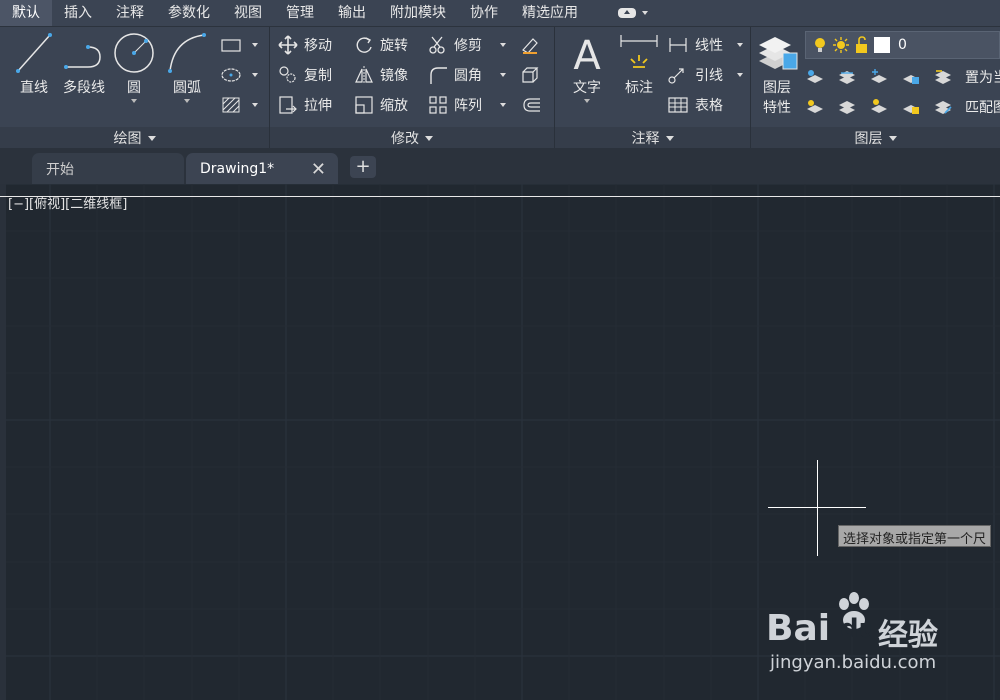  I want to click on layer-off-icon, so click(815, 77).